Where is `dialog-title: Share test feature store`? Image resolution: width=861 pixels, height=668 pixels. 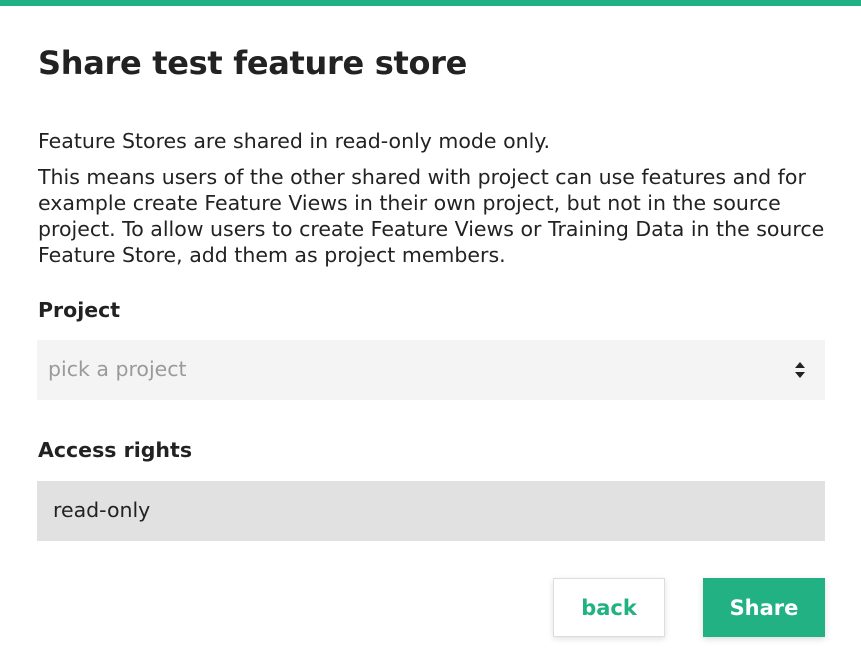 dialog-title: Share test feature store is located at coordinates (253, 63).